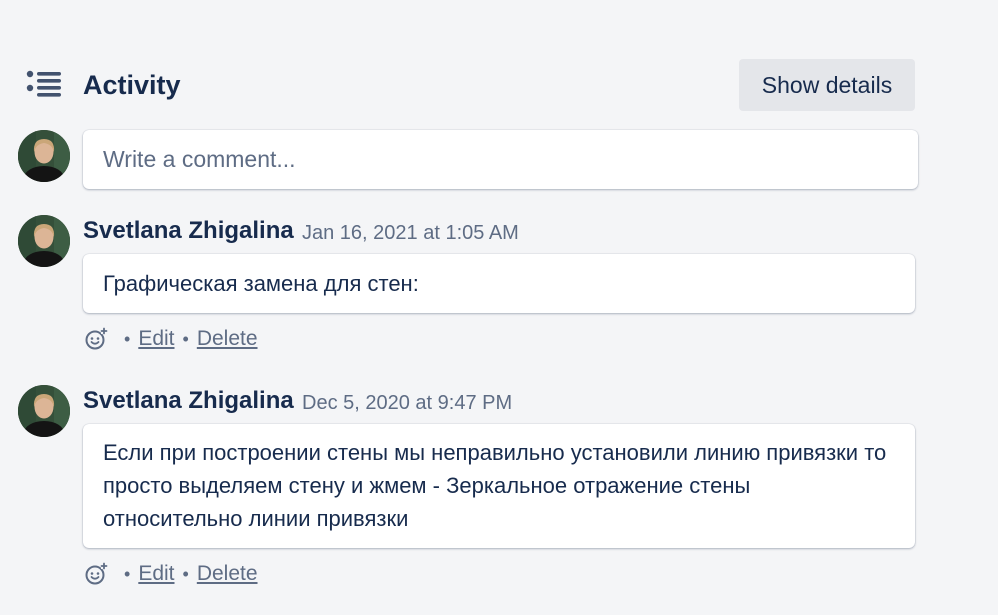 The image size is (998, 615). I want to click on activity-list-icon, so click(43, 83).